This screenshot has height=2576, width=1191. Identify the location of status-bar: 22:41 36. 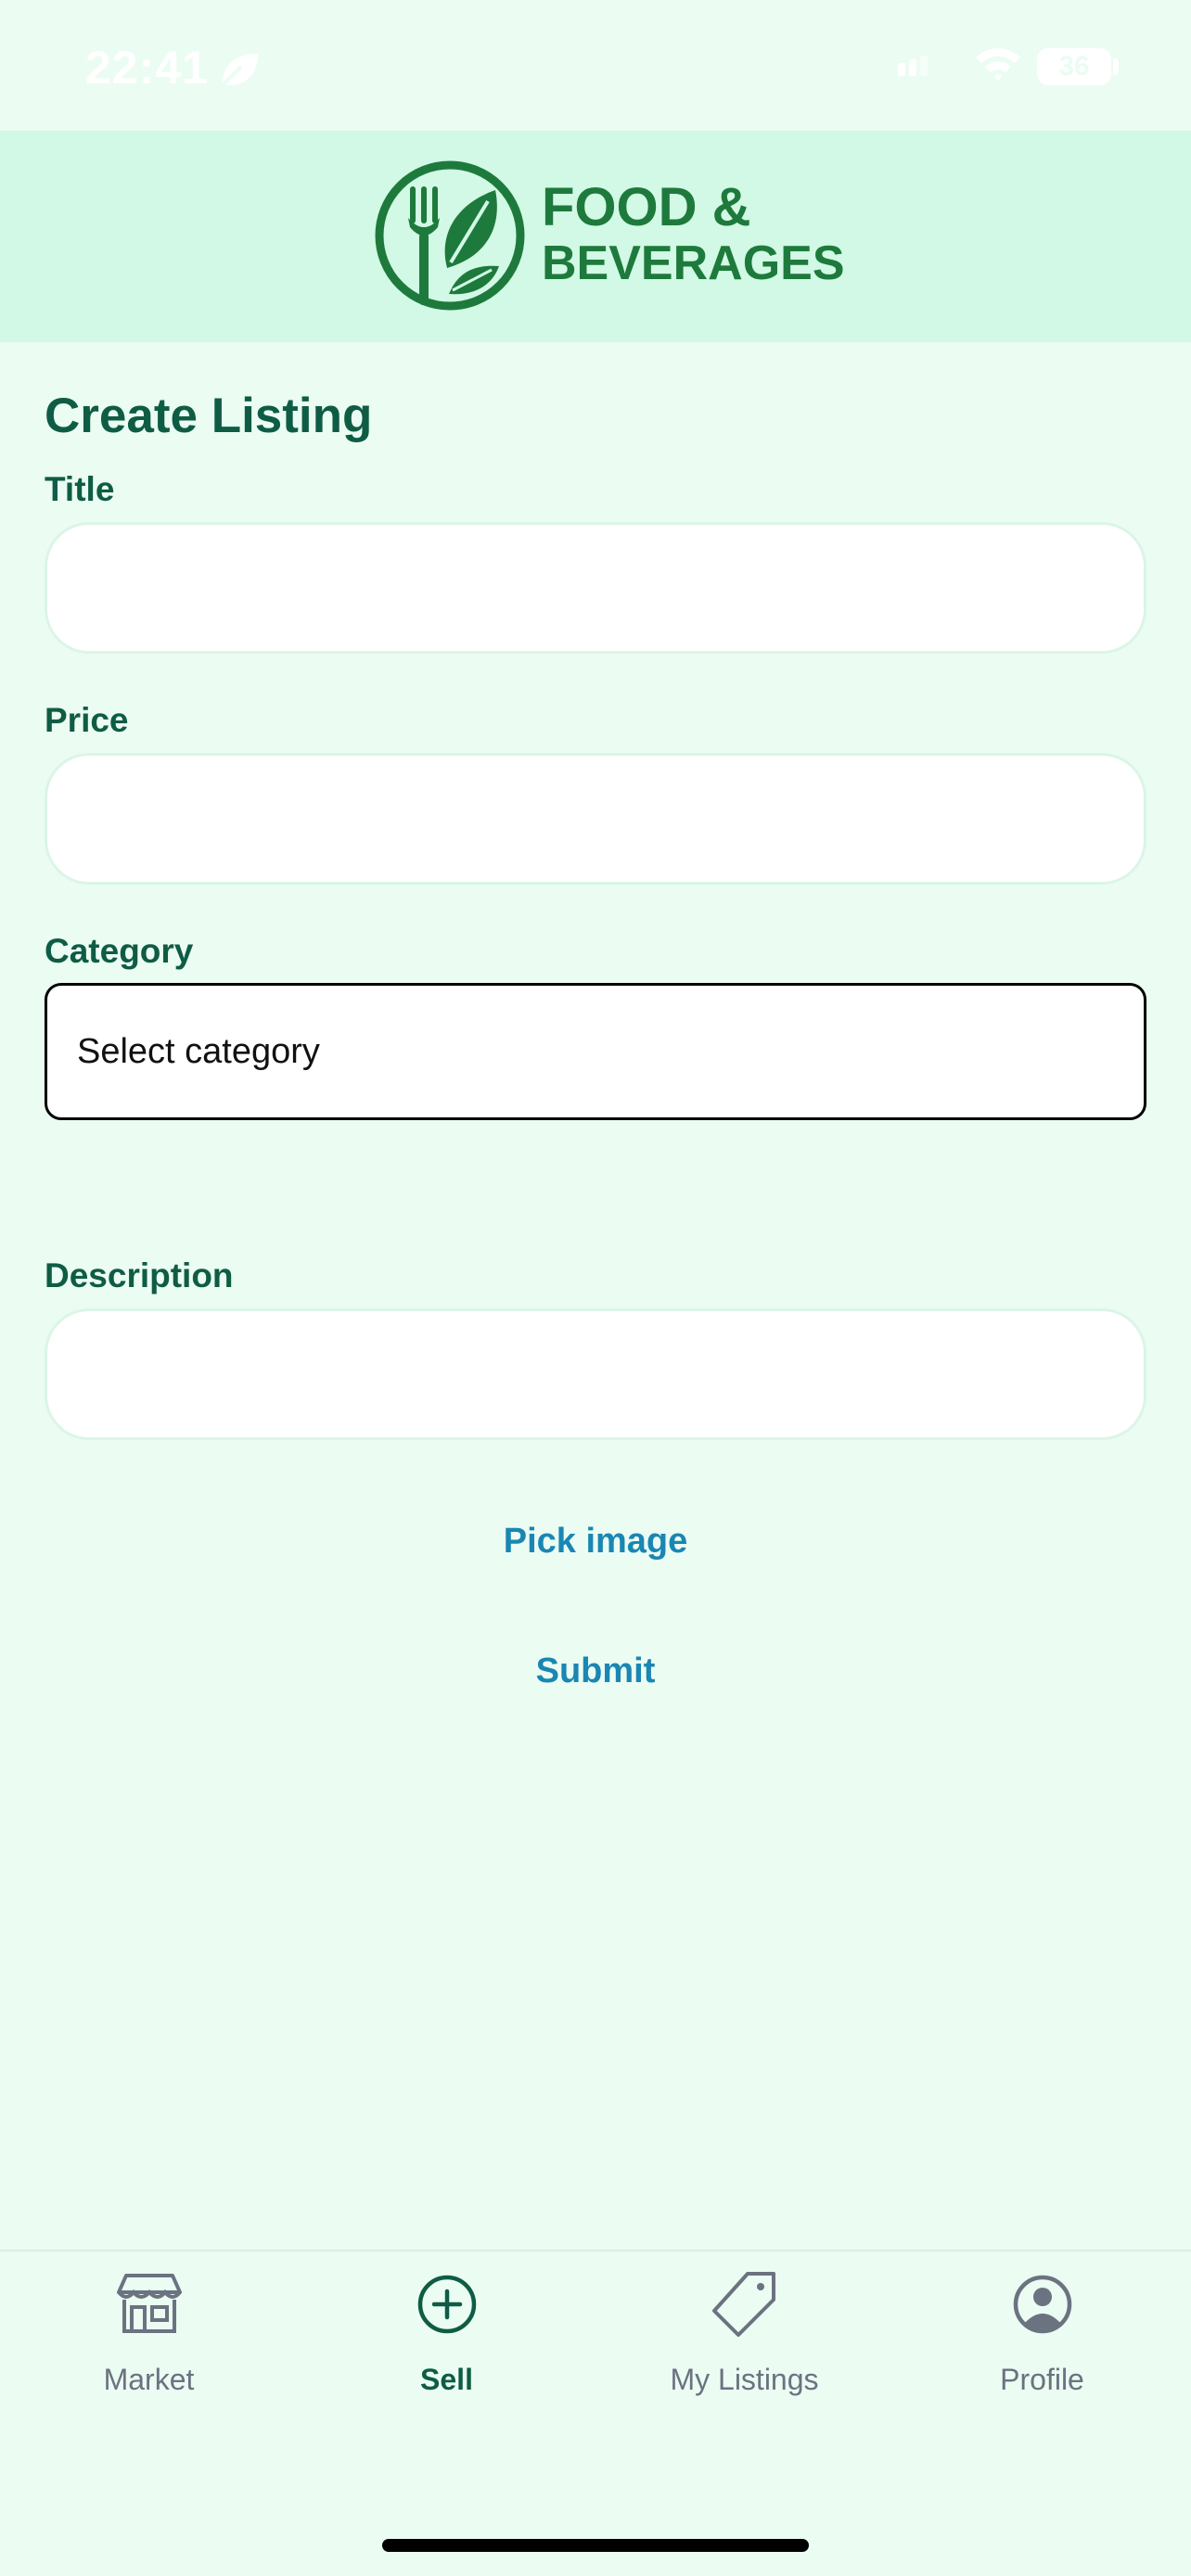
(595, 66).